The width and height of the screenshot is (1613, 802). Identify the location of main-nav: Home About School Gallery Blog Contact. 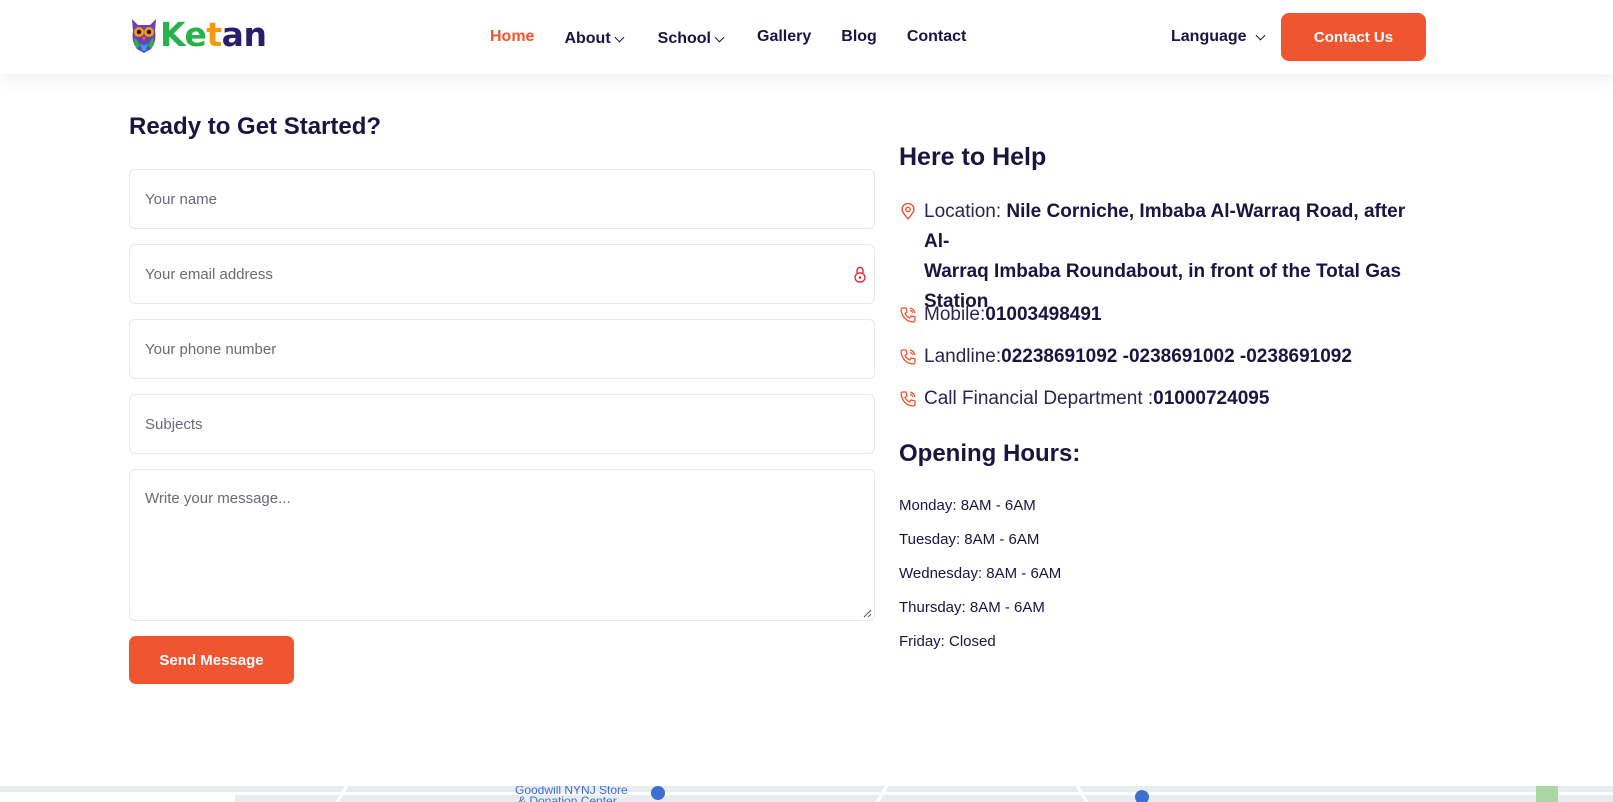
(728, 37).